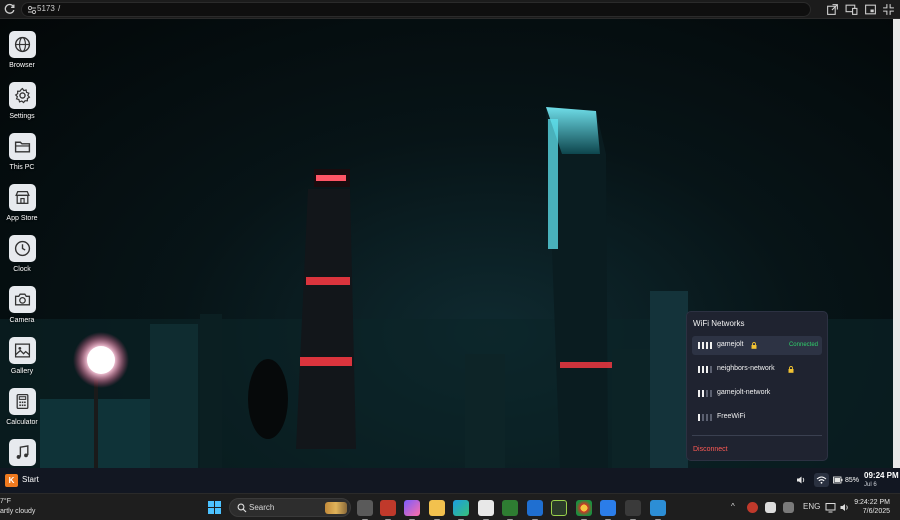  Describe the element at coordinates (32, 10) in the screenshot. I see `site-info-icon` at that location.